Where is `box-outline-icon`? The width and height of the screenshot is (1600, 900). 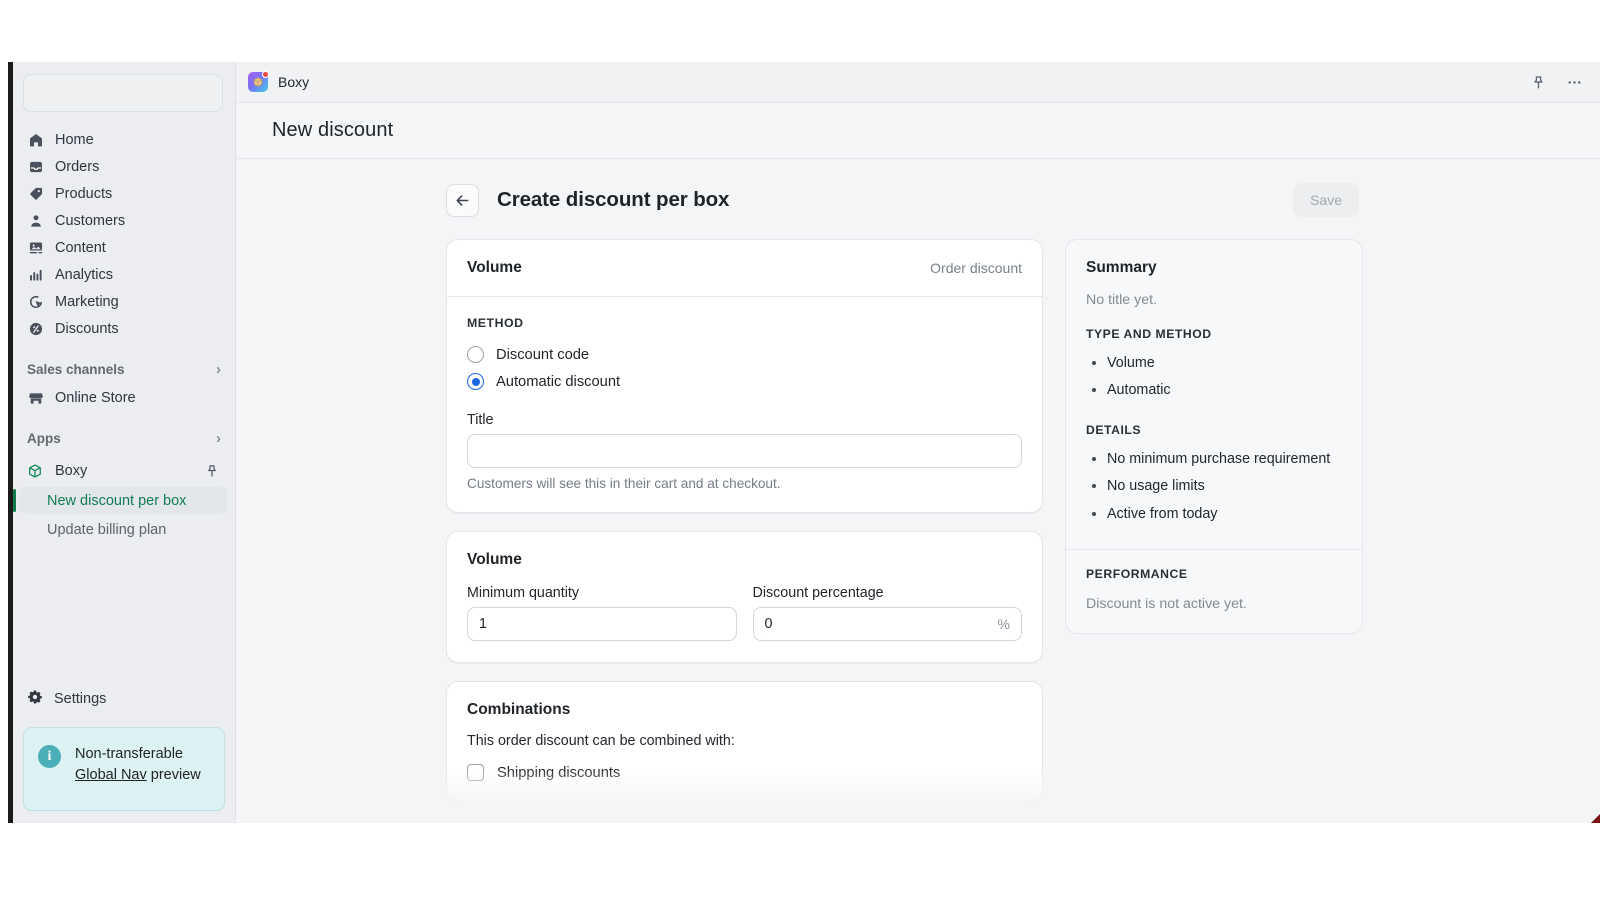
box-outline-icon is located at coordinates (35, 471).